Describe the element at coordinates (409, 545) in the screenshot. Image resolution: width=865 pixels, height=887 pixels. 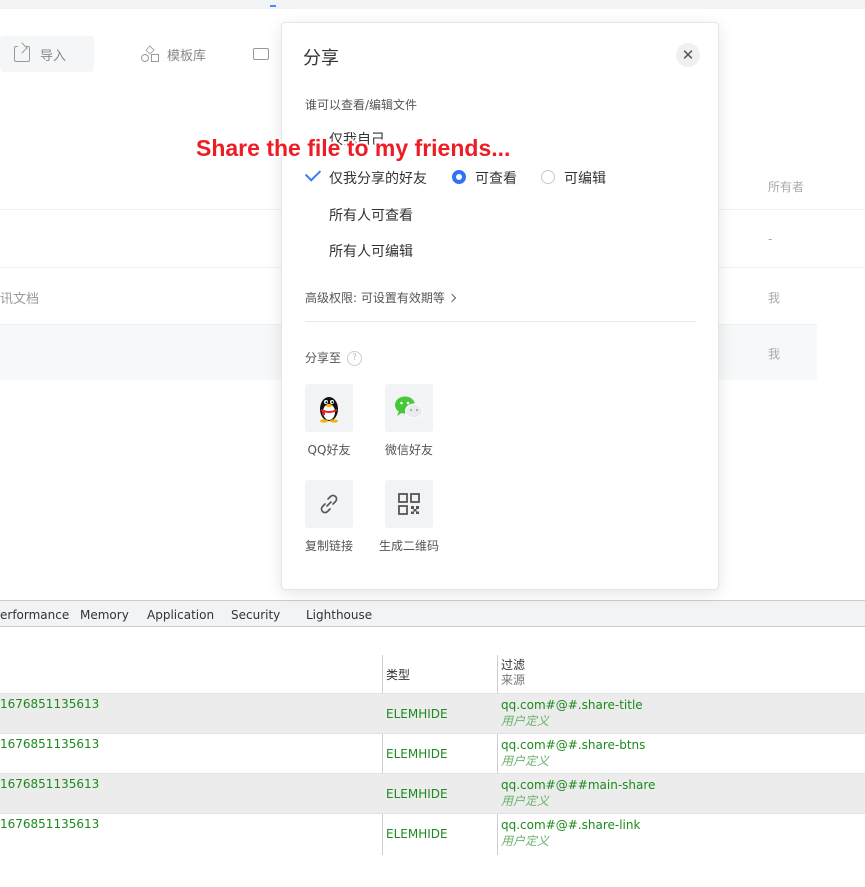
I see `generate-qrcode-label: 生成二维码` at that location.